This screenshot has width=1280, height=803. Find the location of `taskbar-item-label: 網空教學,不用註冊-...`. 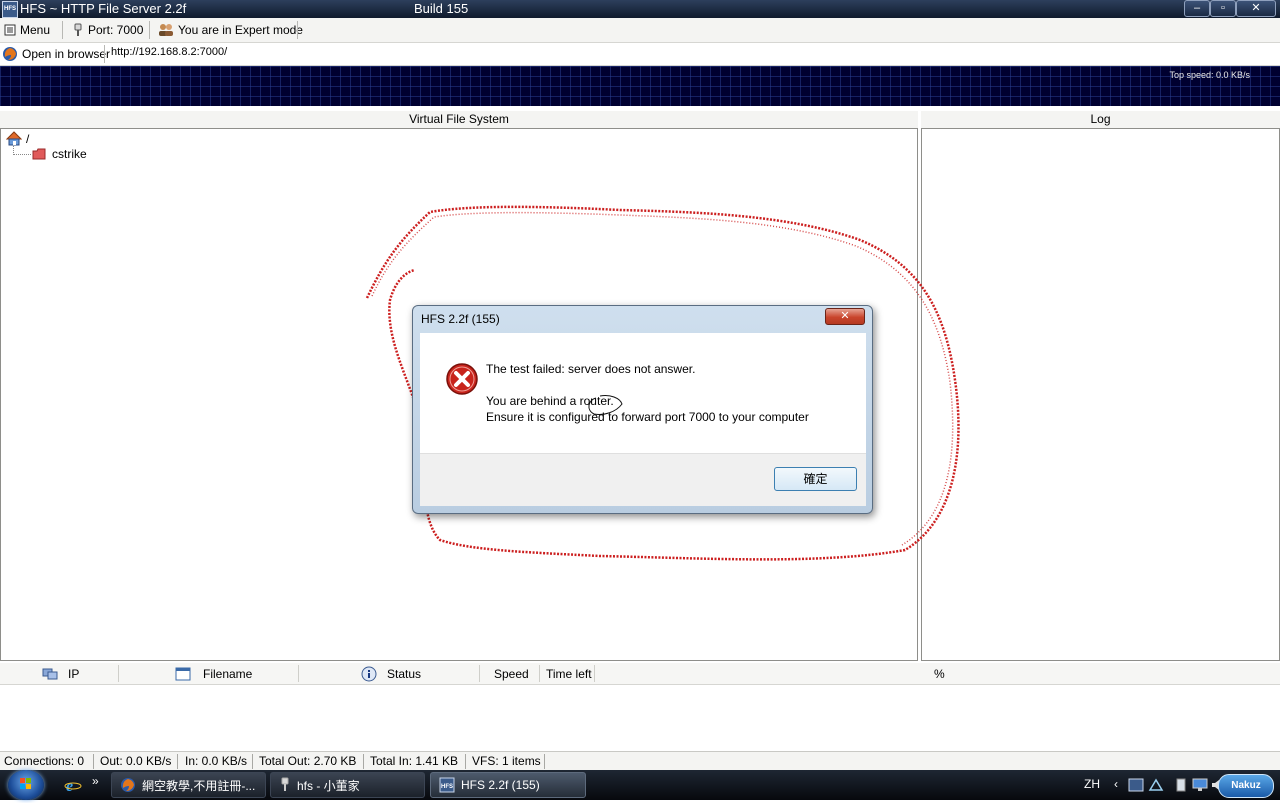

taskbar-item-label: 網空教學,不用註冊-... is located at coordinates (199, 785).